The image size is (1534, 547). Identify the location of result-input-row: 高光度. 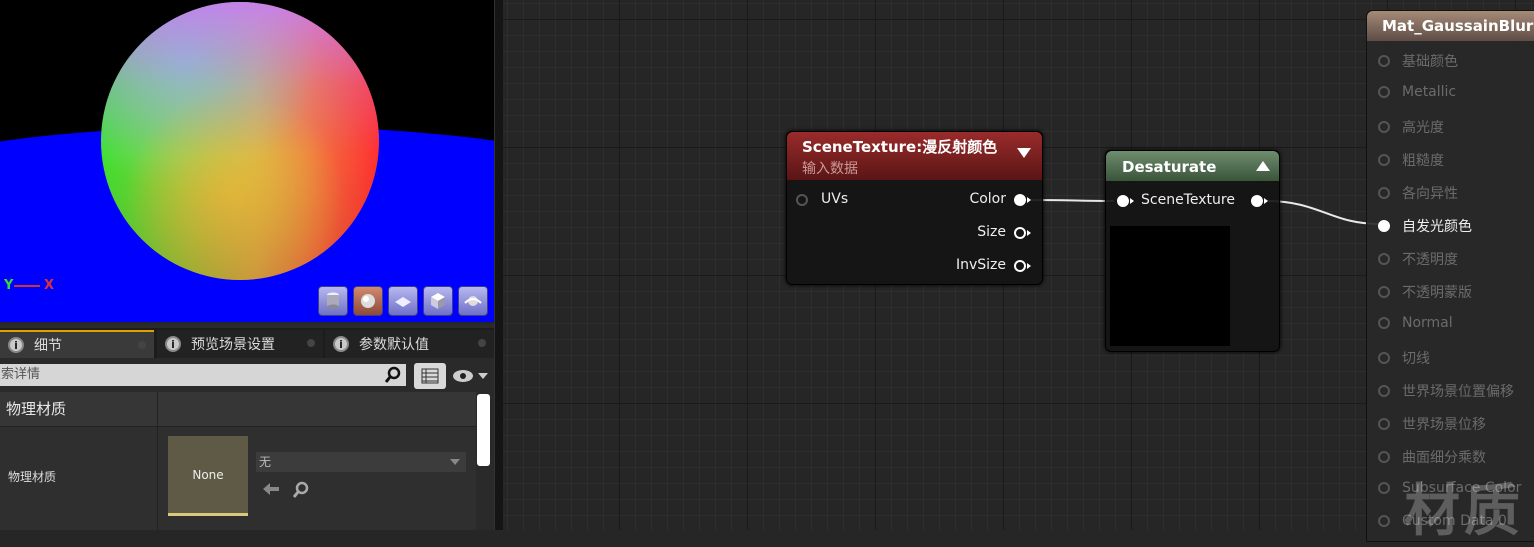
(1411, 127).